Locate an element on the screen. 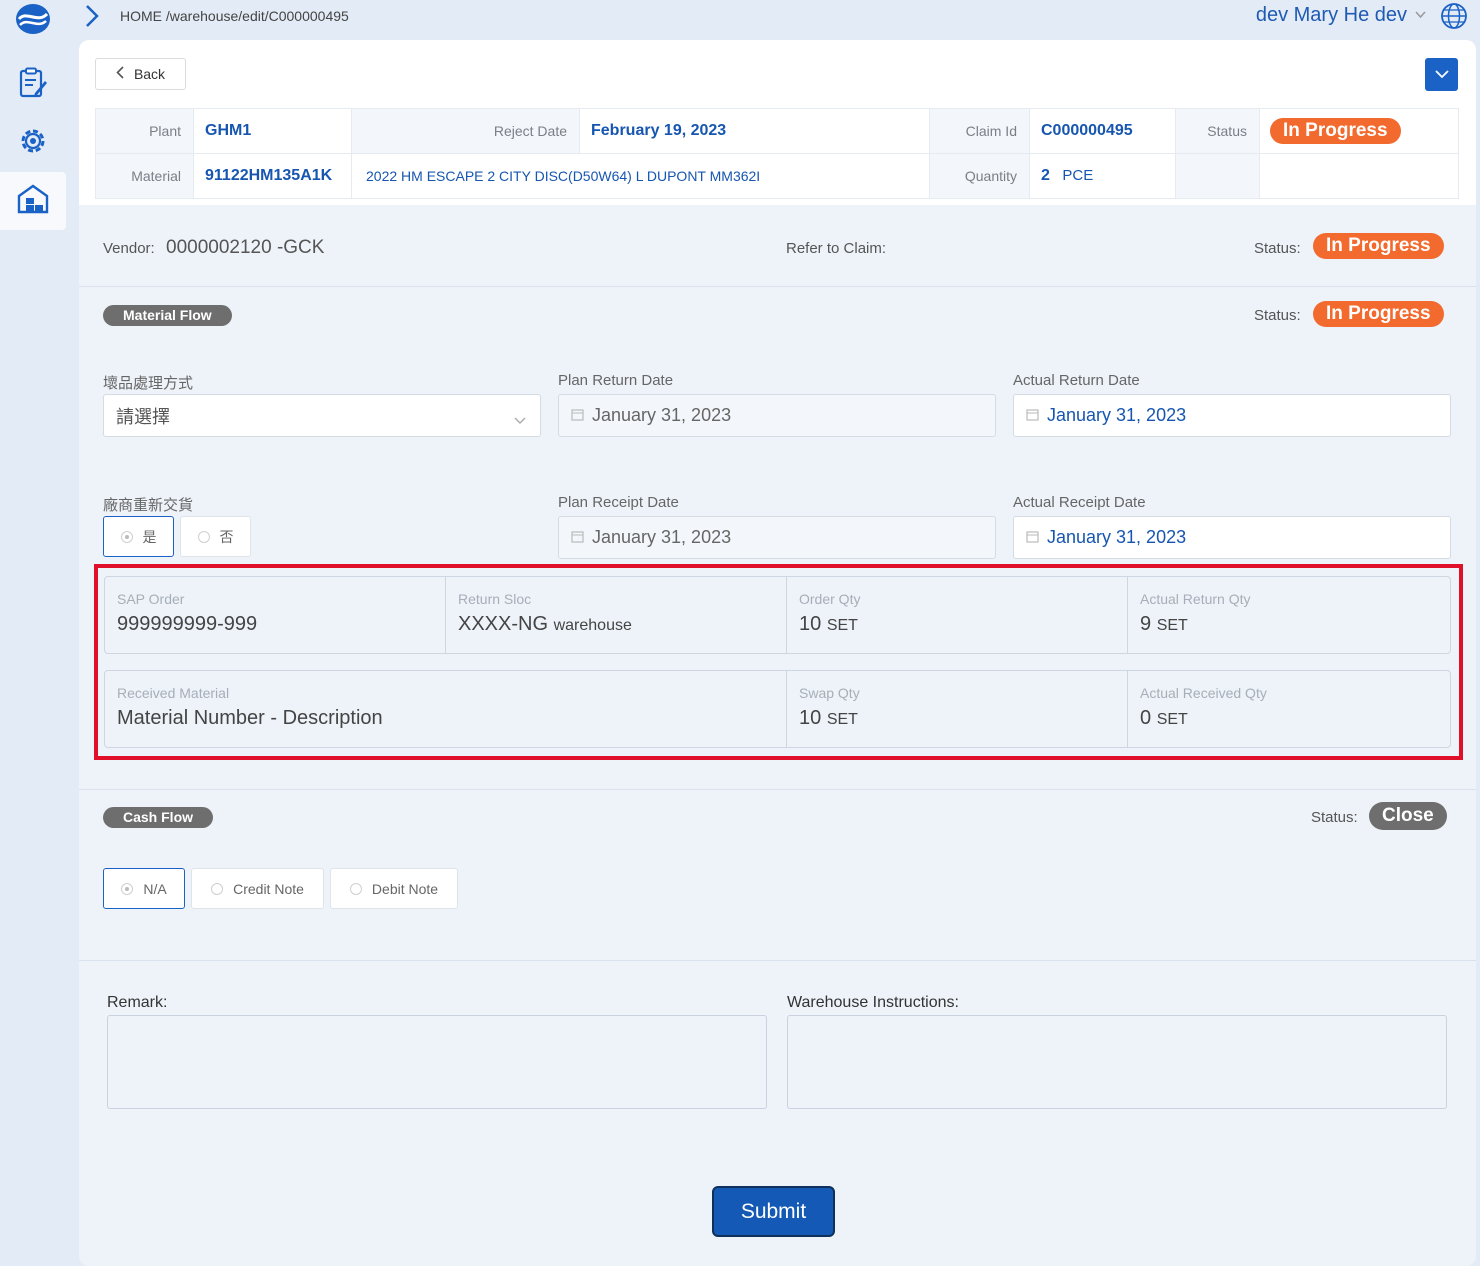 This screenshot has width=1480, height=1266. actual-received-qty-unit: SET is located at coordinates (1172, 719).